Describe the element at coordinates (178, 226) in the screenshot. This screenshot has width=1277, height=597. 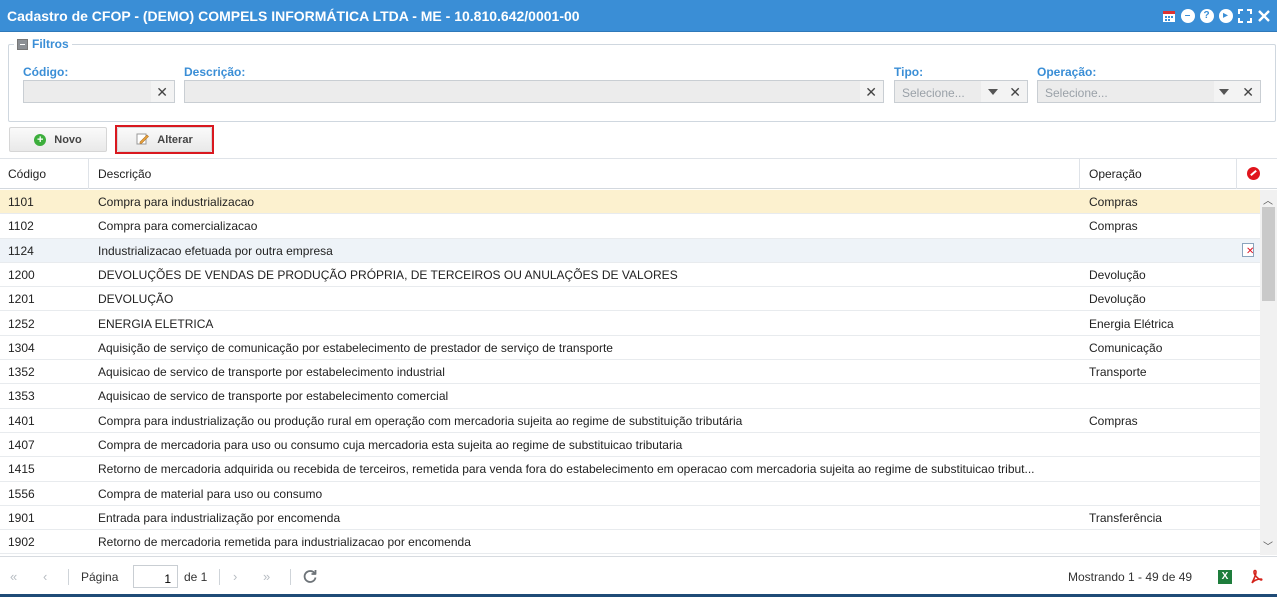
I see `cell-descricao: Compra para comercializacao` at that location.